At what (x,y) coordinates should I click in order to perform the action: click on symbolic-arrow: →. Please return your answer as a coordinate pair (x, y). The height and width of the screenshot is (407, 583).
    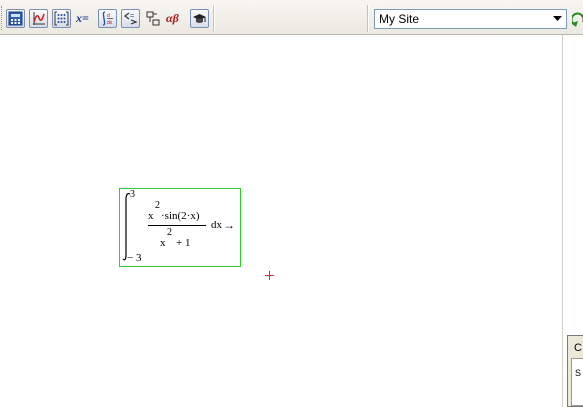
    Looking at the image, I should click on (229, 225).